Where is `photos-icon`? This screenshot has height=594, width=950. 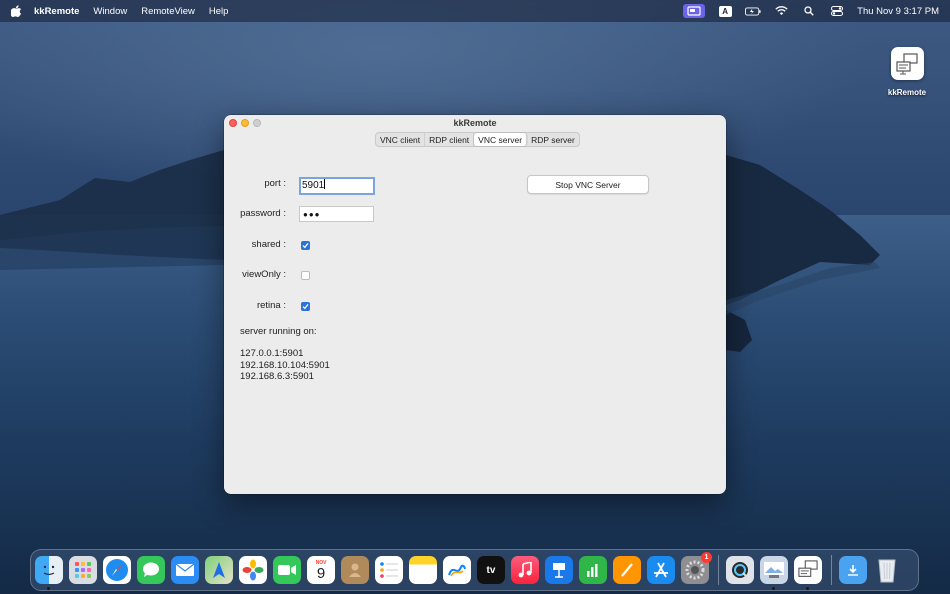 photos-icon is located at coordinates (253, 570).